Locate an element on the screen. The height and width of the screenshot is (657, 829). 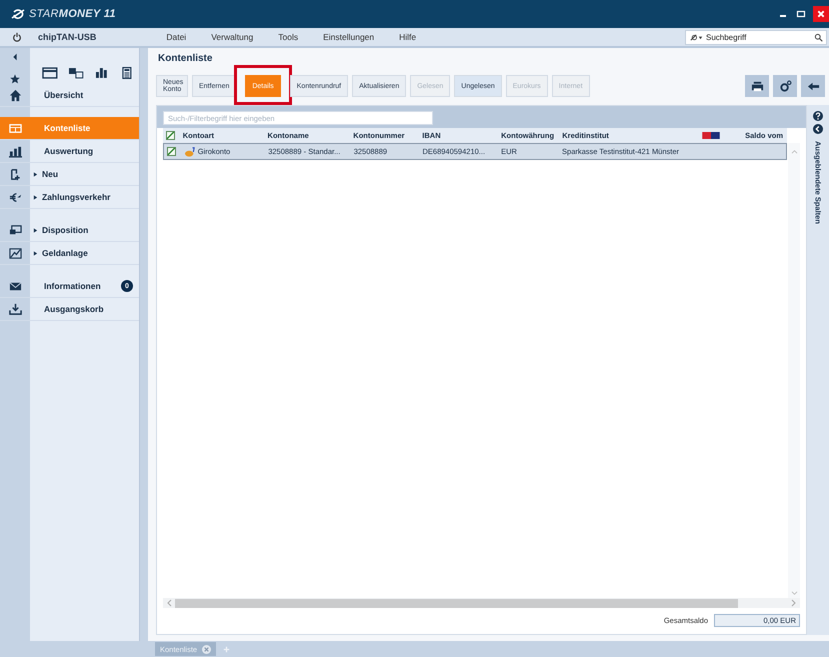
page-title: Kontenliste is located at coordinates (185, 59).